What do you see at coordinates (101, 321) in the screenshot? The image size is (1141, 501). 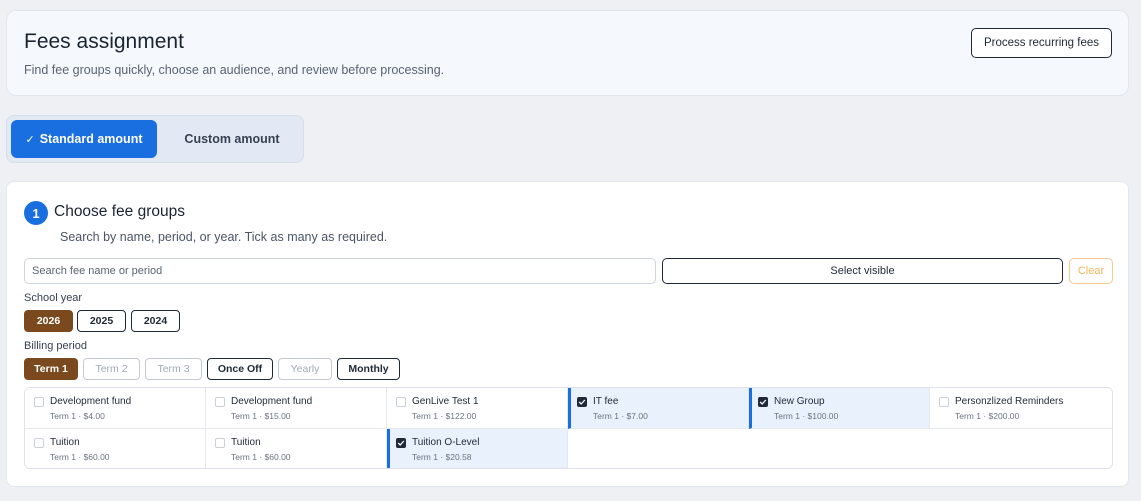 I see `year-chip-2025: 2025` at bounding box center [101, 321].